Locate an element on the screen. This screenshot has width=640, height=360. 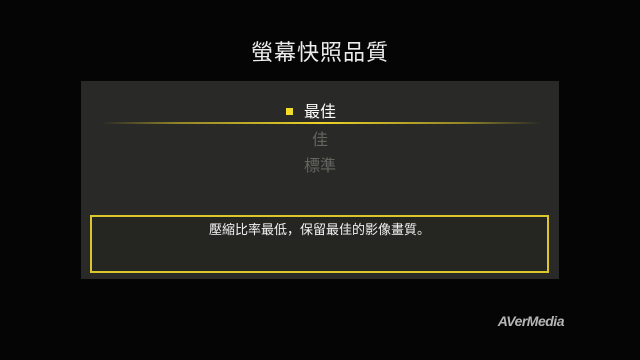
option-good: 佳 is located at coordinates (320, 140).